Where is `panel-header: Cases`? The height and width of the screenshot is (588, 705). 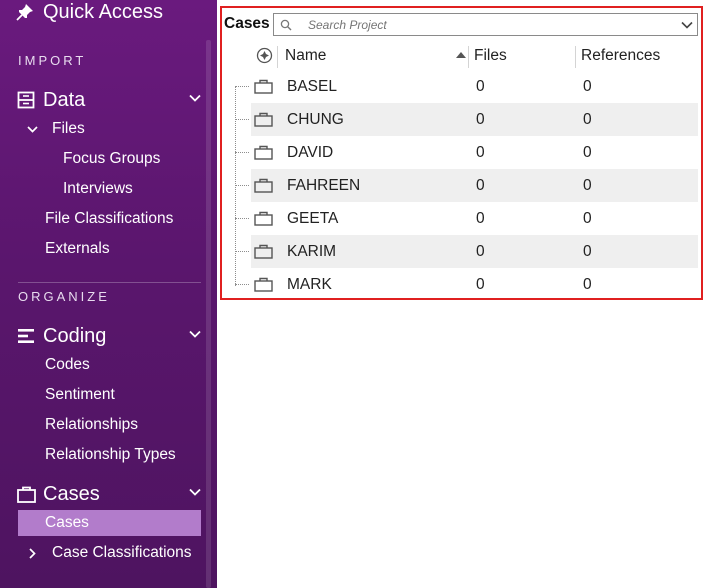
panel-header: Cases is located at coordinates (247, 24).